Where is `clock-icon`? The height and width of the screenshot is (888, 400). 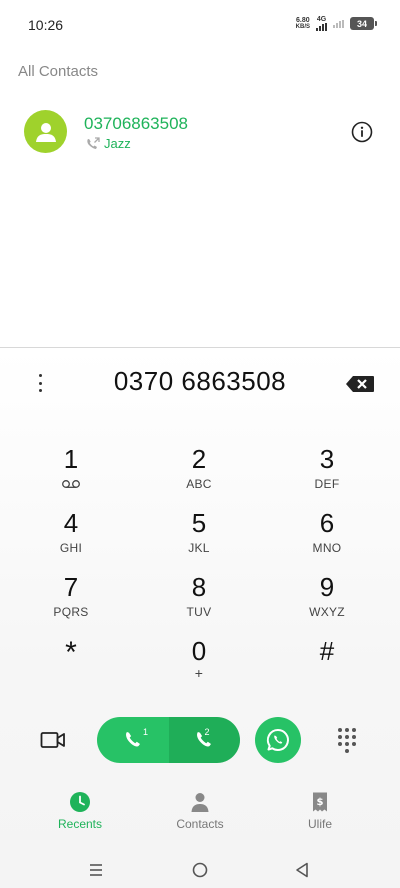 clock-icon is located at coordinates (80, 802).